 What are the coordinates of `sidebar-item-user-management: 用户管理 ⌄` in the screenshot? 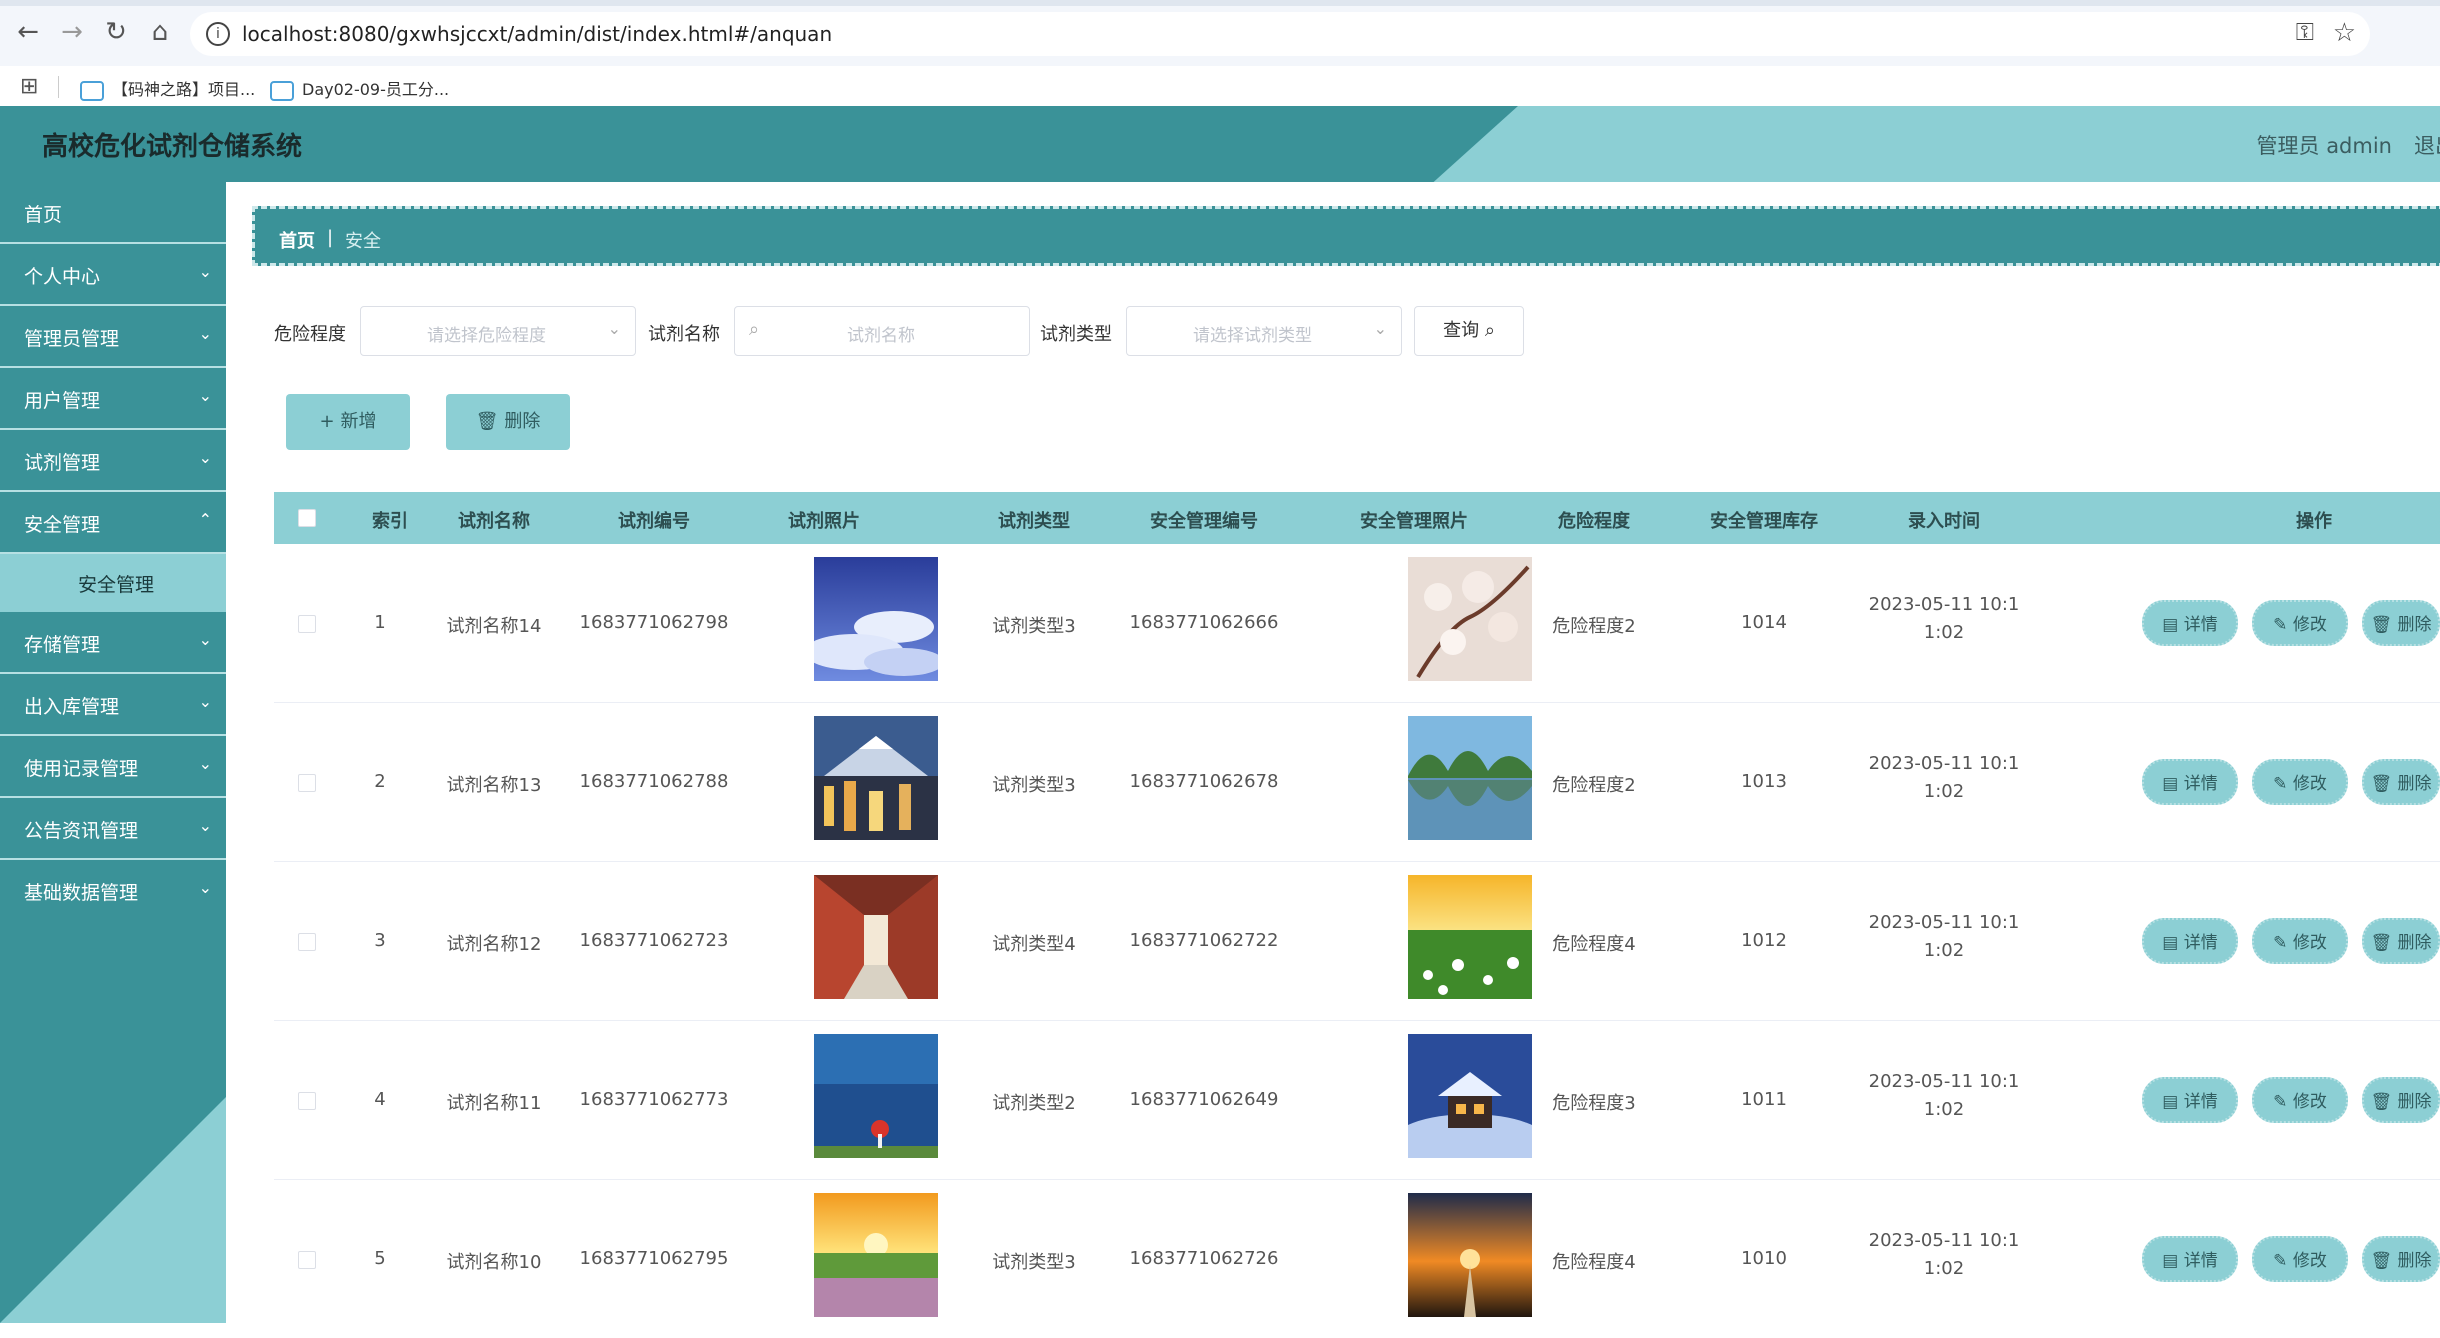 It's located at (113, 399).